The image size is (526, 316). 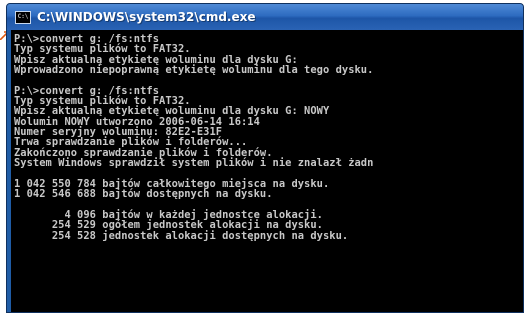 What do you see at coordinates (146, 17) in the screenshot?
I see `window-title: C:\WINDOWS\system32\cmd.exe` at bounding box center [146, 17].